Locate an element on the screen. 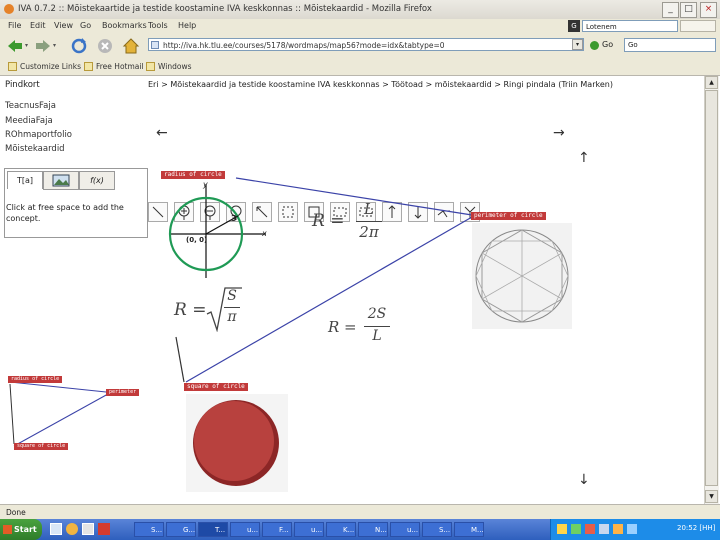 Image resolution: width=720 pixels, height=540 pixels. origin-label: (0, 0) is located at coordinates (197, 240).